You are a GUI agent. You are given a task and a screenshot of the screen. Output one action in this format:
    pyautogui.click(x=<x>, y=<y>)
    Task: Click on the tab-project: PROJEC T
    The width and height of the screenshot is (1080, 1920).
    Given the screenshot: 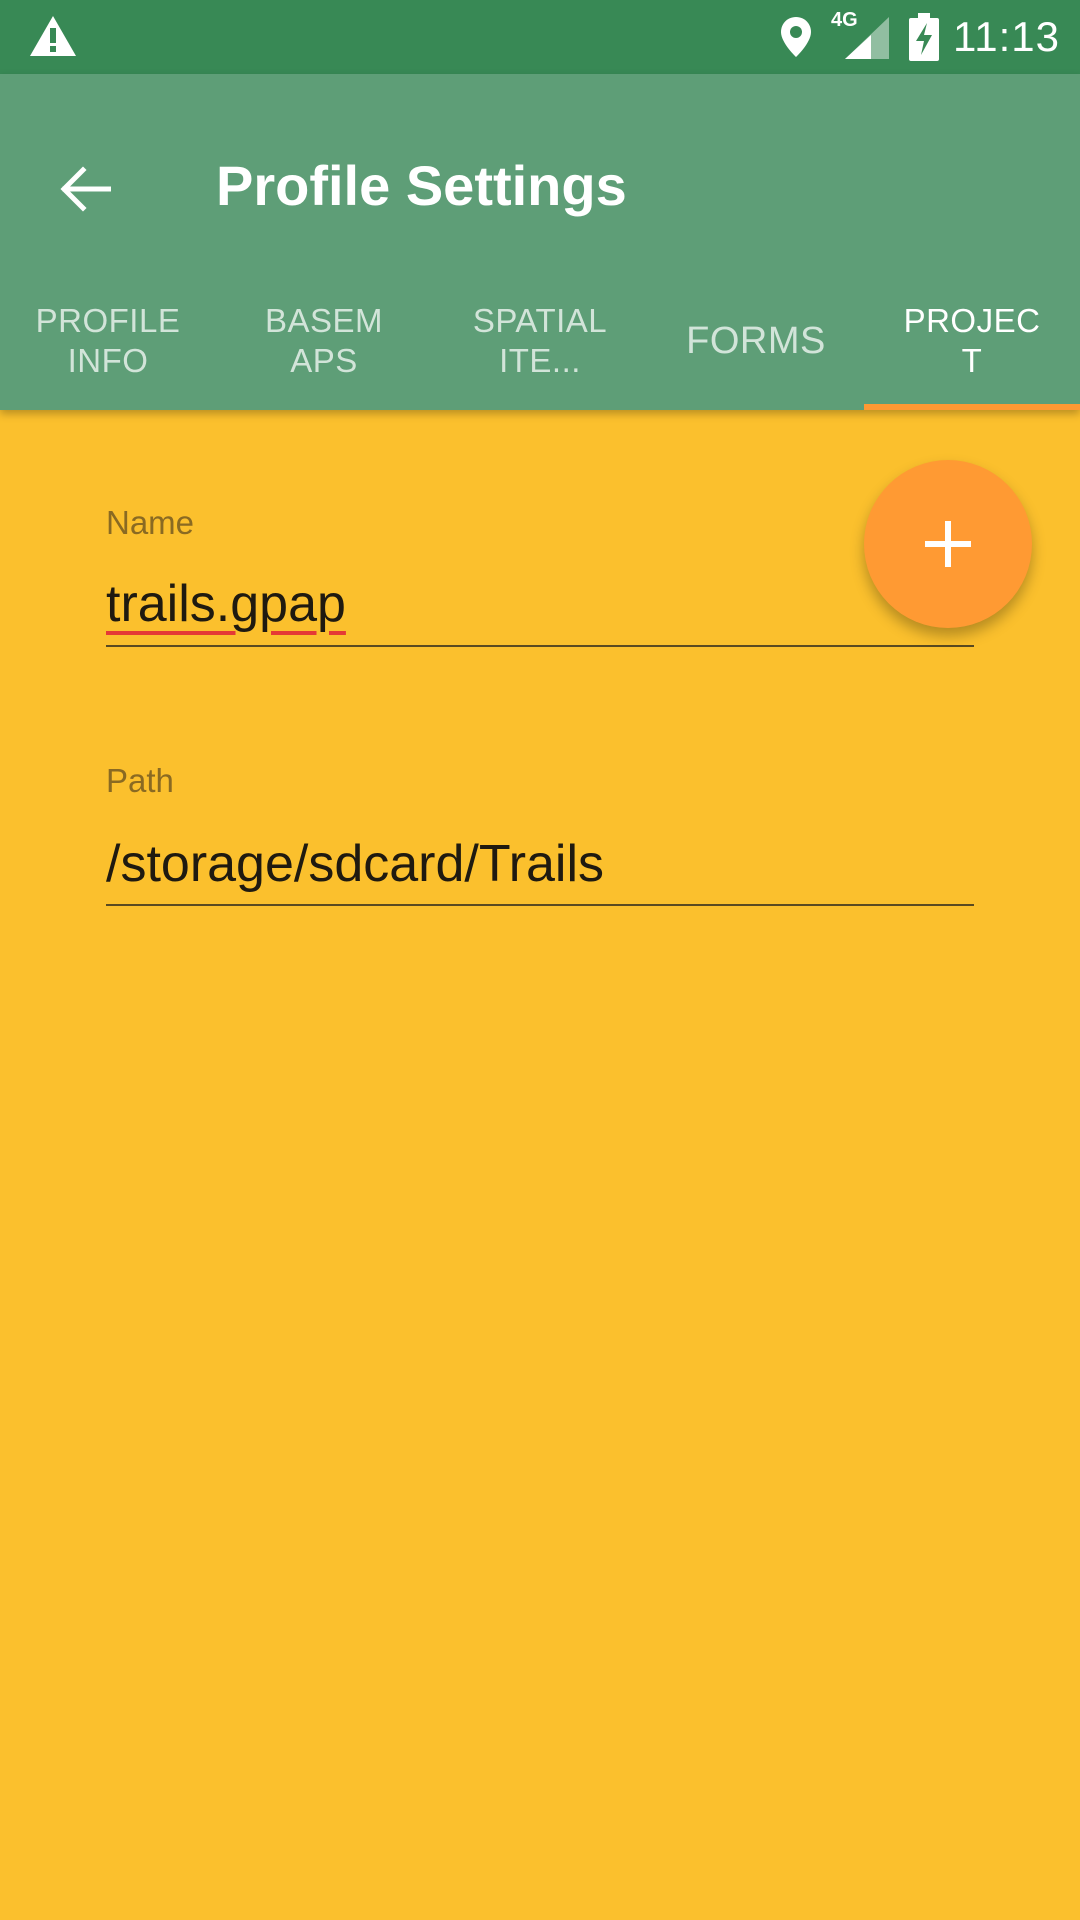 What is the action you would take?
    pyautogui.click(x=972, y=341)
    